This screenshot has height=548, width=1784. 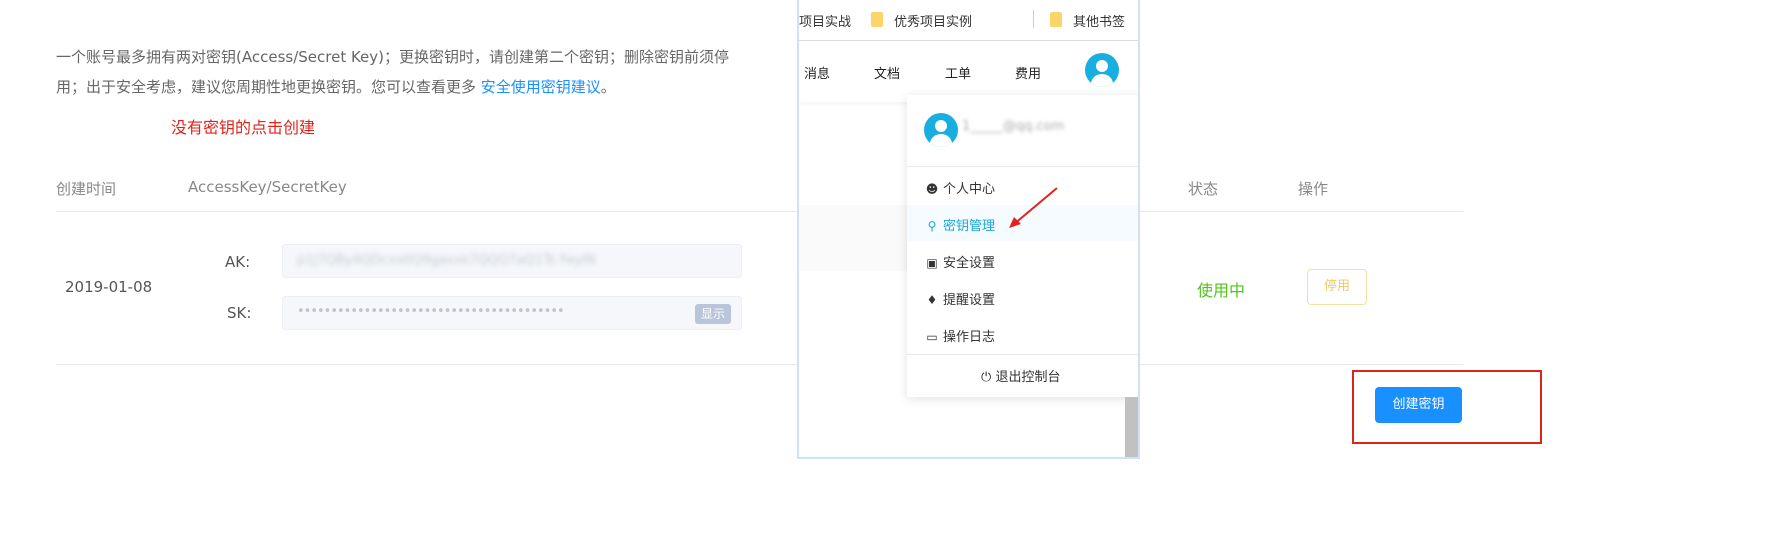 I want to click on bell-icon: ♦, so click(x=932, y=300).